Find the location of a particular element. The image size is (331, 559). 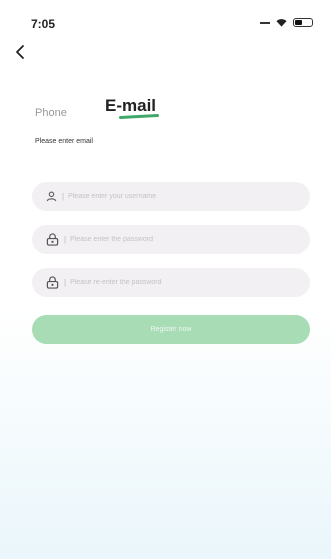

username-input is located at coordinates (168, 196).